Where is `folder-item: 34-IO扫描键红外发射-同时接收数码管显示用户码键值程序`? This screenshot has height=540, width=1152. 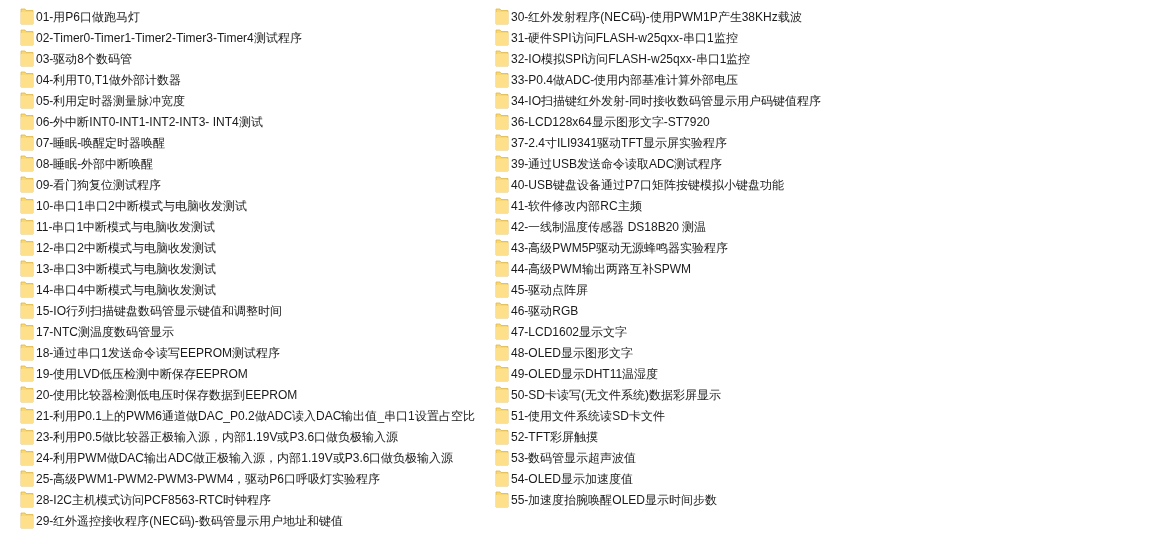
folder-item: 34-IO扫描键红外发射-同时接收数码管显示用户码键值程序 is located at coordinates (745, 100).